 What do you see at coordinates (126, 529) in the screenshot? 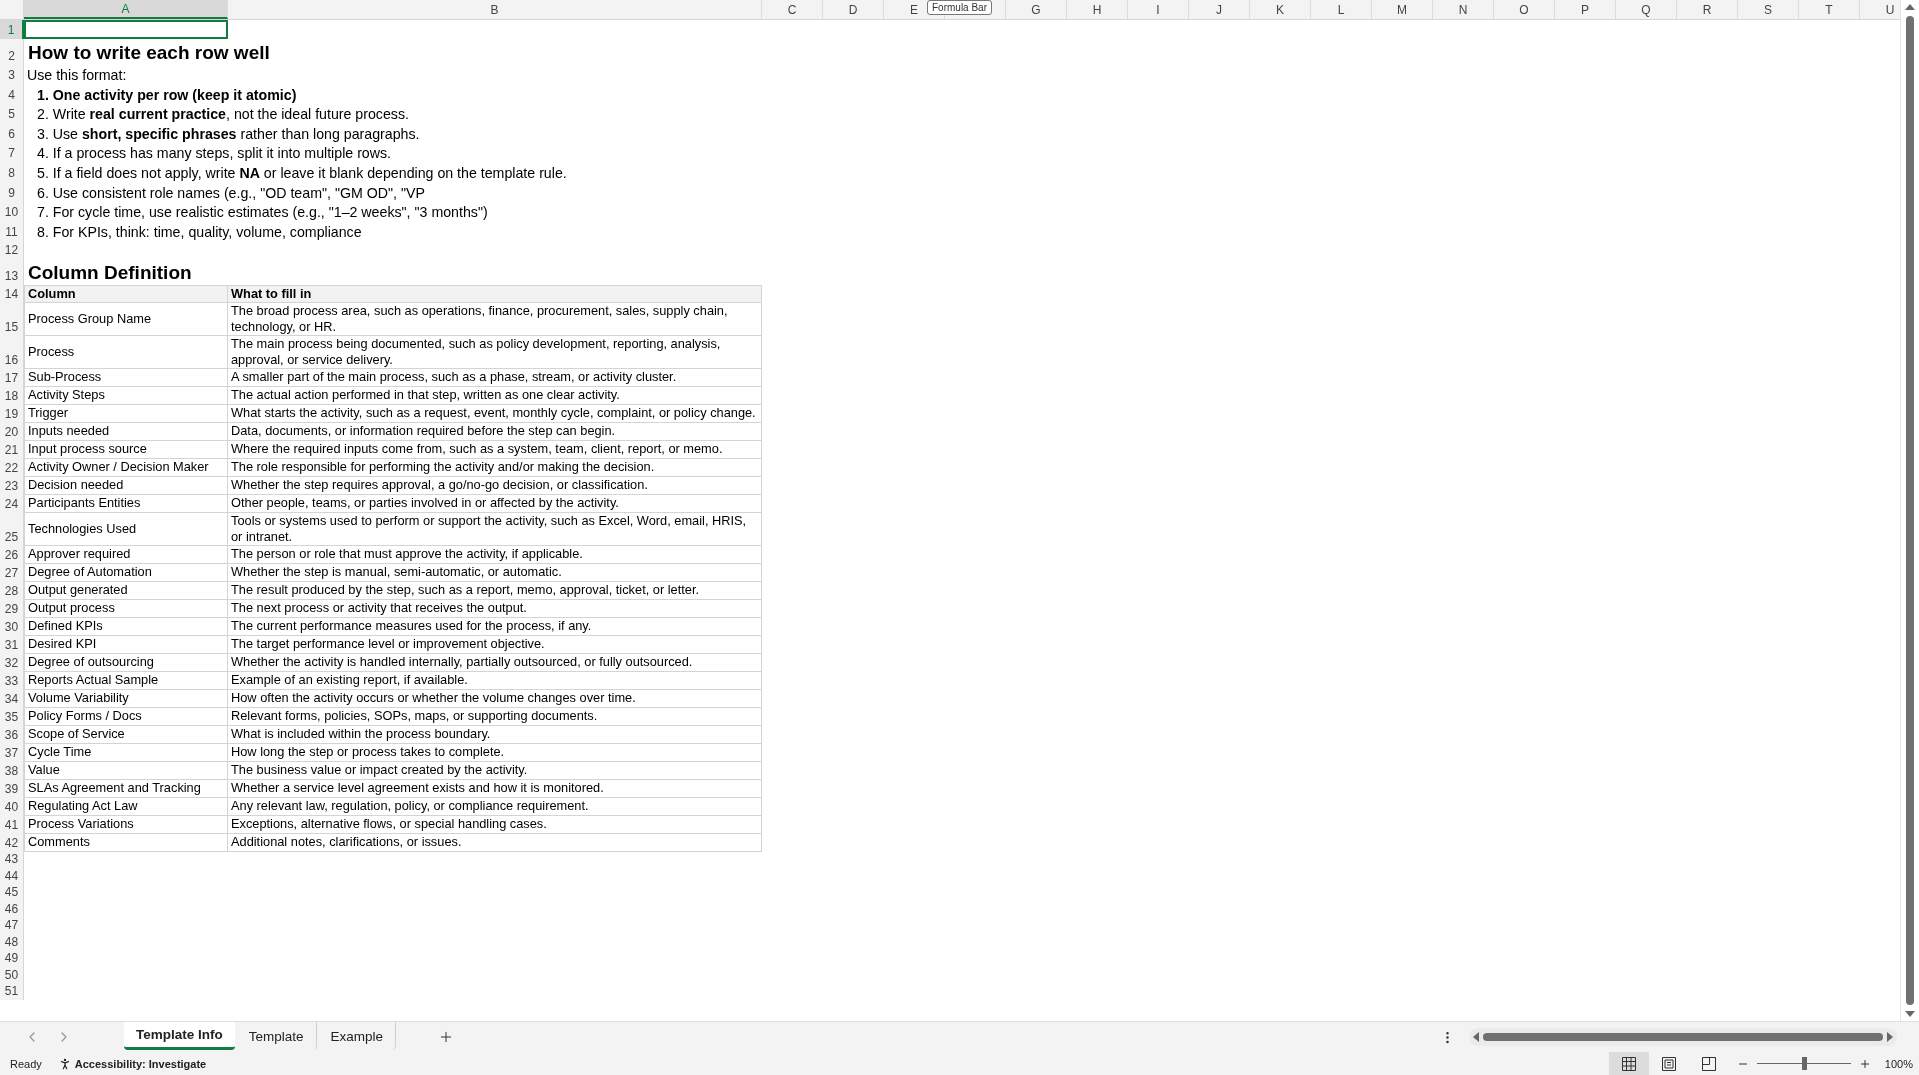
I see `table-cell: Technologies Used` at bounding box center [126, 529].